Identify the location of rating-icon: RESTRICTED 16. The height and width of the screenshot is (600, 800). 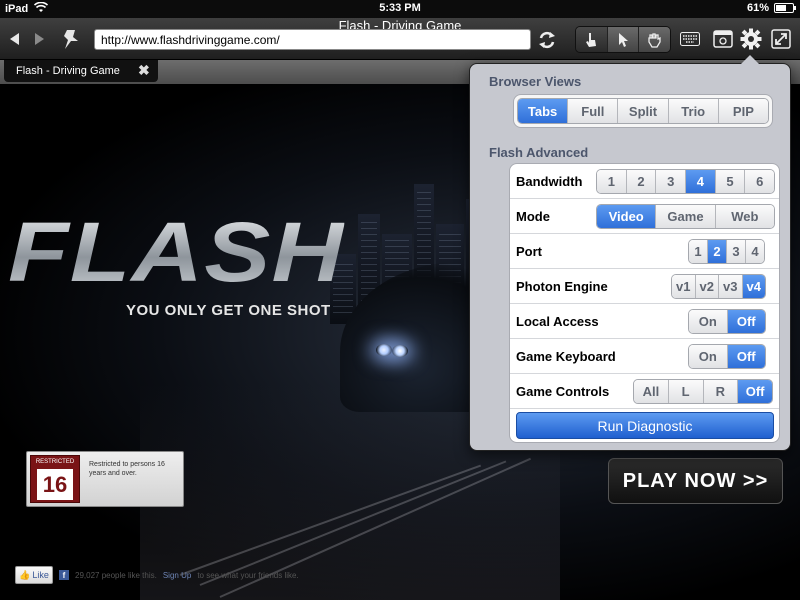
(55, 479).